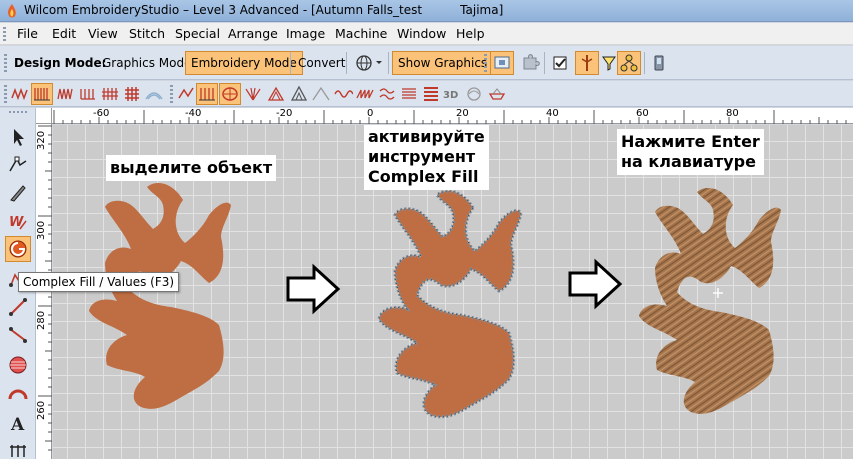 The height and width of the screenshot is (459, 853). Describe the element at coordinates (110, 94) in the screenshot. I see `tatami-stitch-icon` at that location.